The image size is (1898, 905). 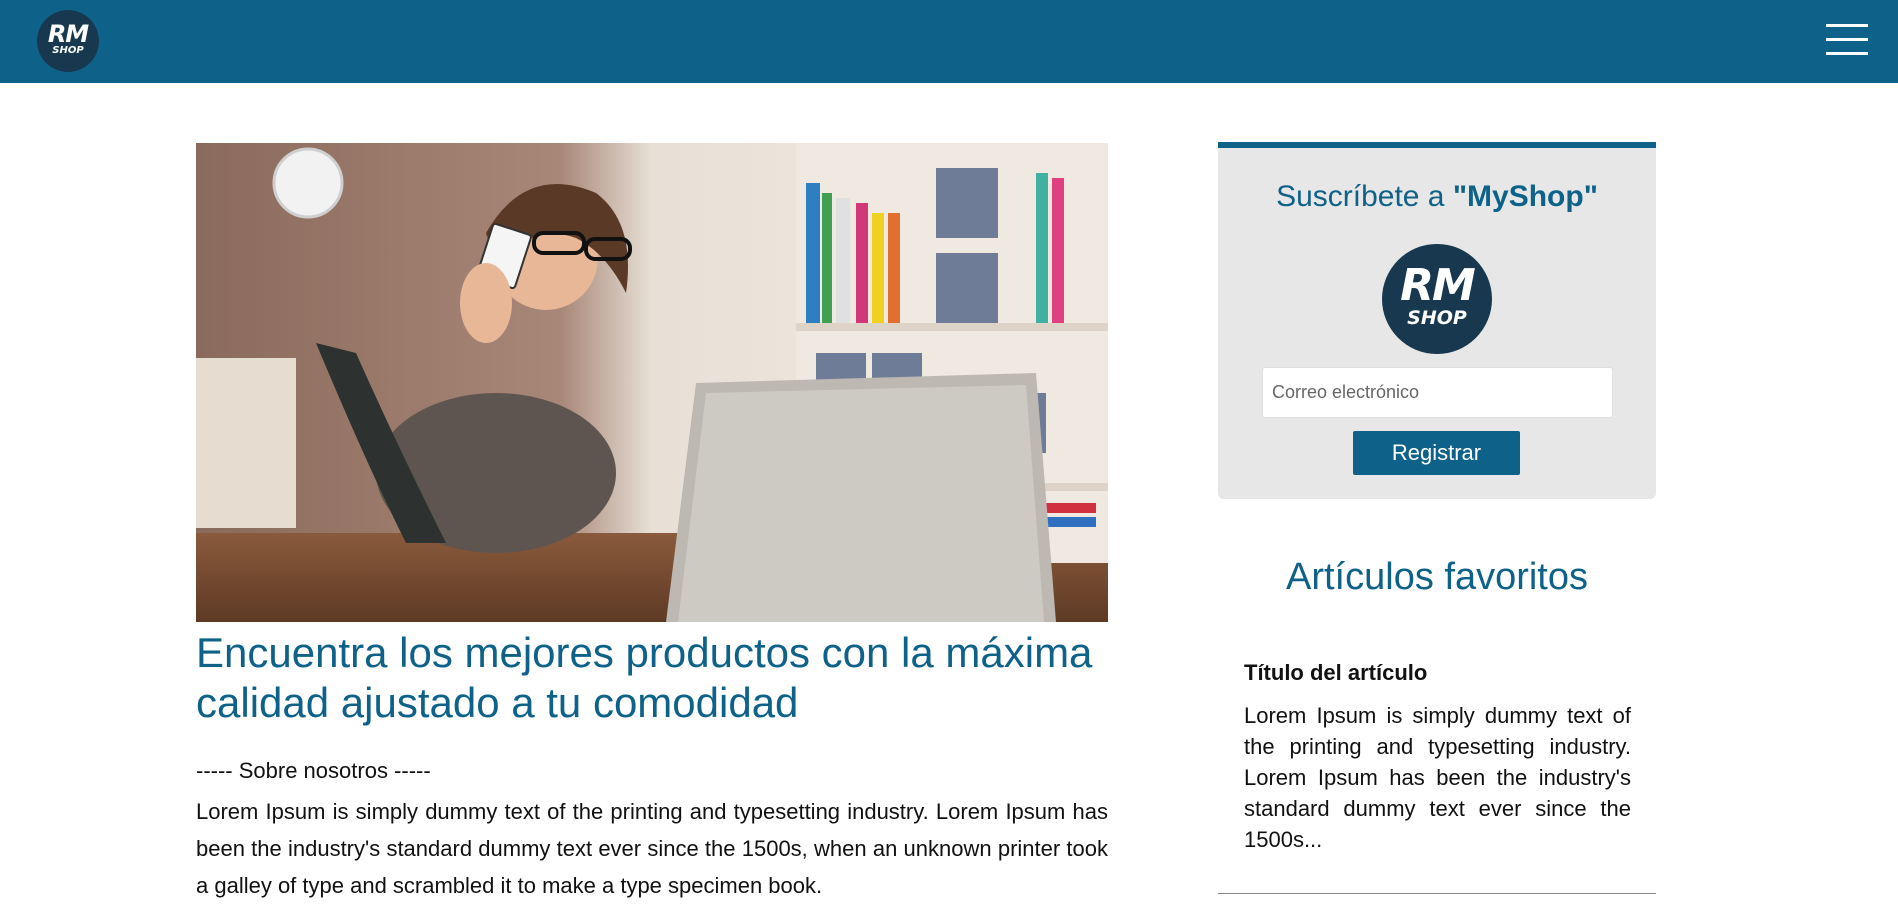 What do you see at coordinates (949, 41) in the screenshot?
I see `top-navbar: RM SHOP` at bounding box center [949, 41].